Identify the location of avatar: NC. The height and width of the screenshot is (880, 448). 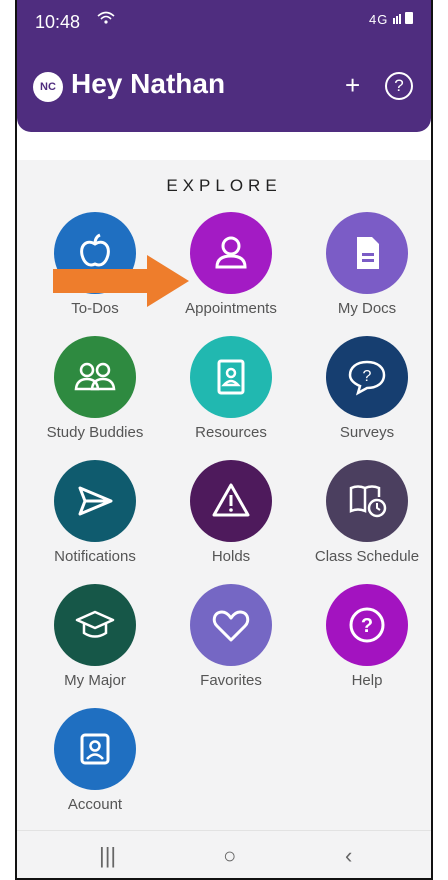
(48, 87).